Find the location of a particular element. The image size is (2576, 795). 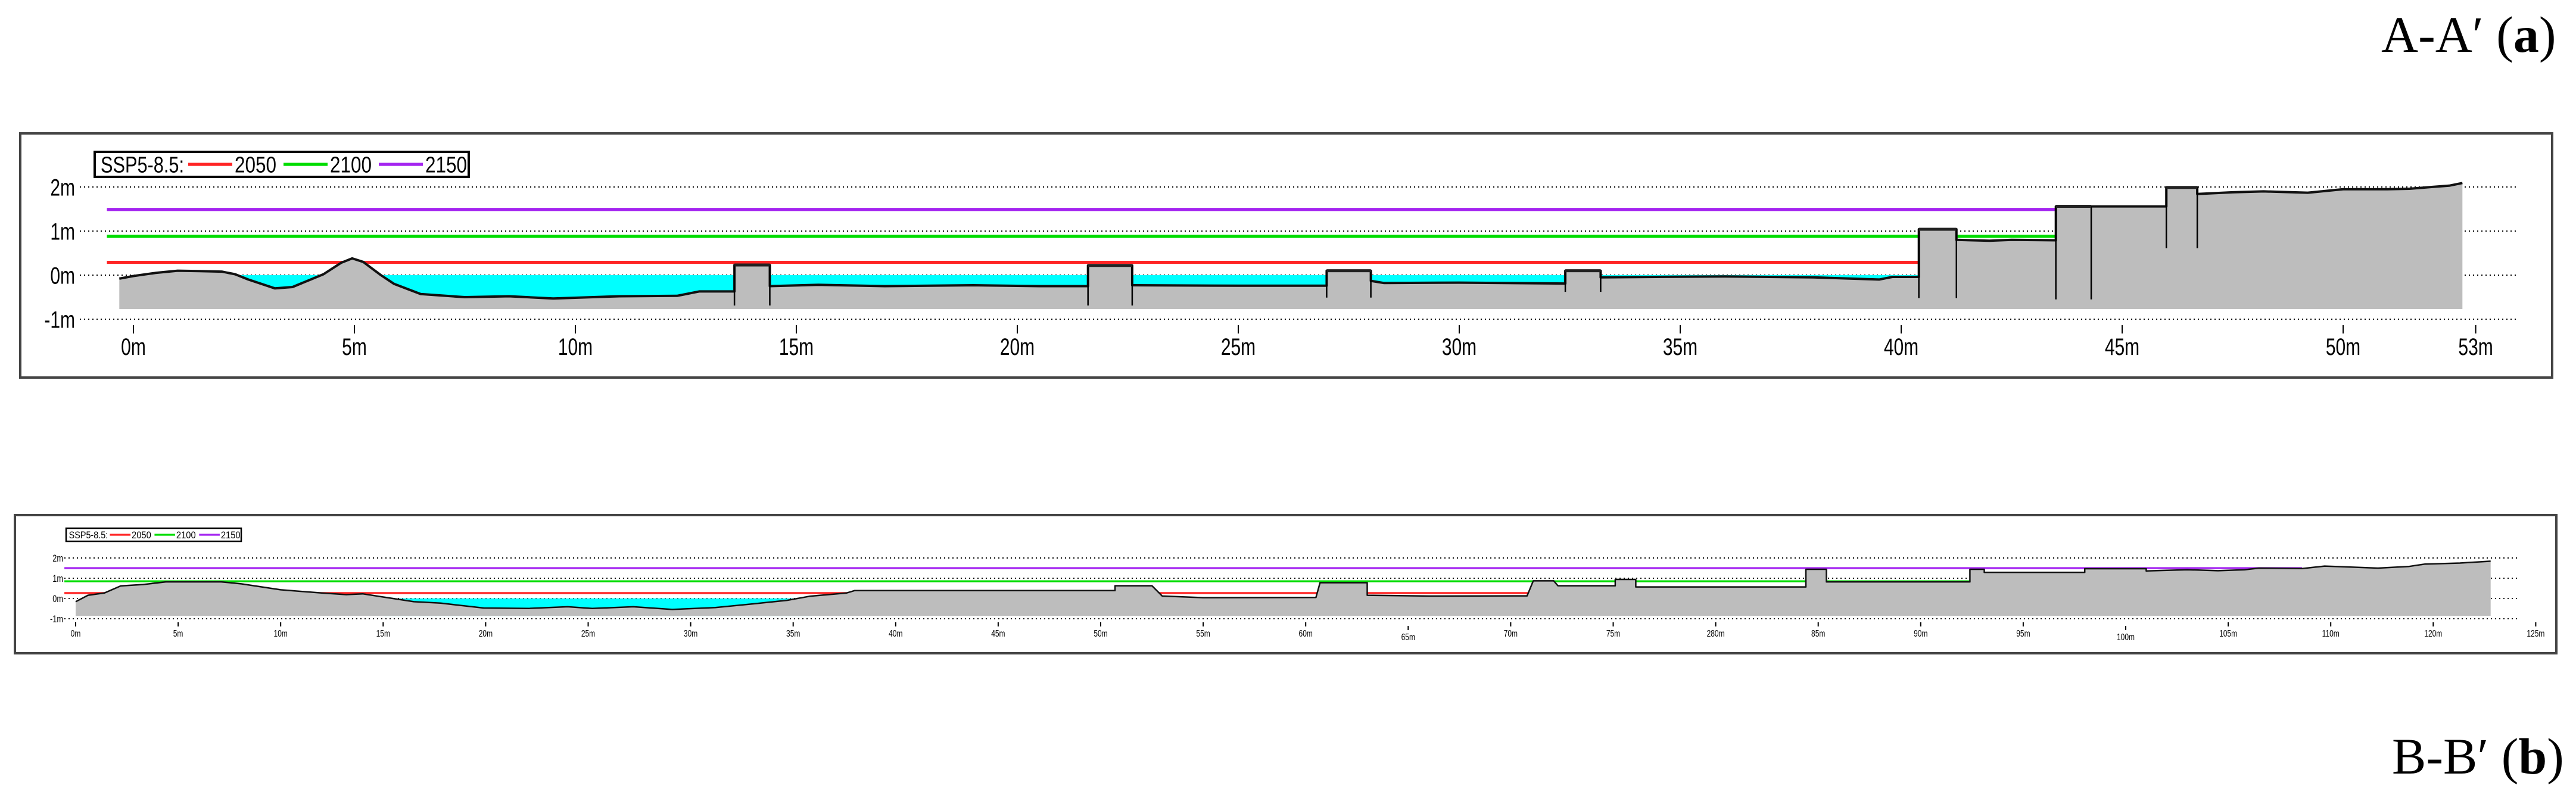

x-tick-label: 120m is located at coordinates (2433, 633).